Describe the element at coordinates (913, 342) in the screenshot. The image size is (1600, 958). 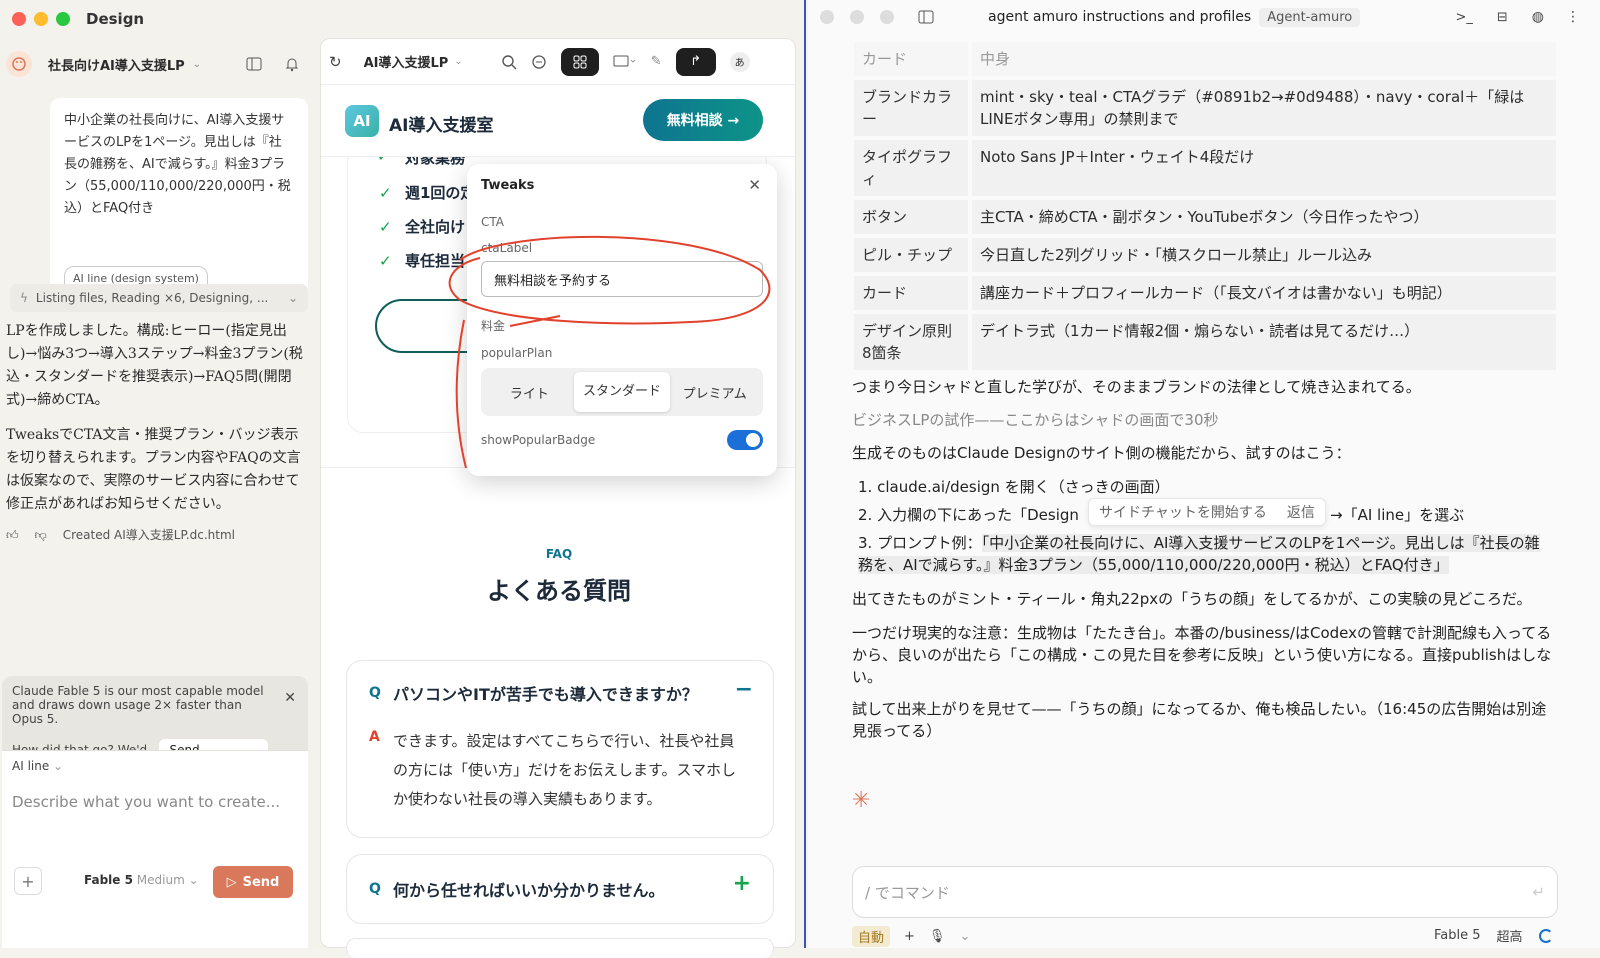
I see `table-cell: デザイン原則8箇条` at that location.